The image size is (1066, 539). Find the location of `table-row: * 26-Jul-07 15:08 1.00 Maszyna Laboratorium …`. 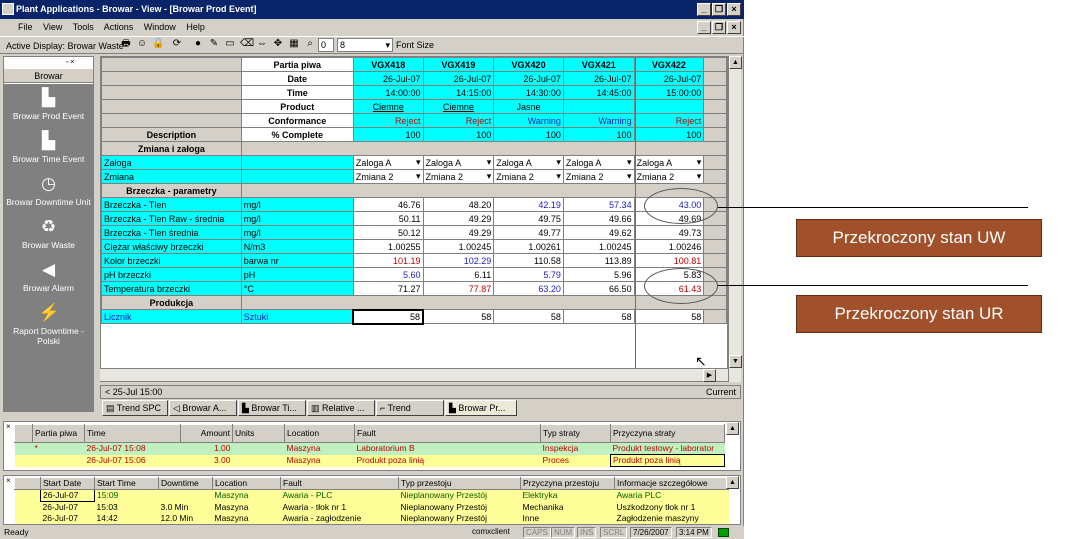

table-row: * 26-Jul-07 15:08 1.00 Maszyna Laboratorium … is located at coordinates (369, 448).